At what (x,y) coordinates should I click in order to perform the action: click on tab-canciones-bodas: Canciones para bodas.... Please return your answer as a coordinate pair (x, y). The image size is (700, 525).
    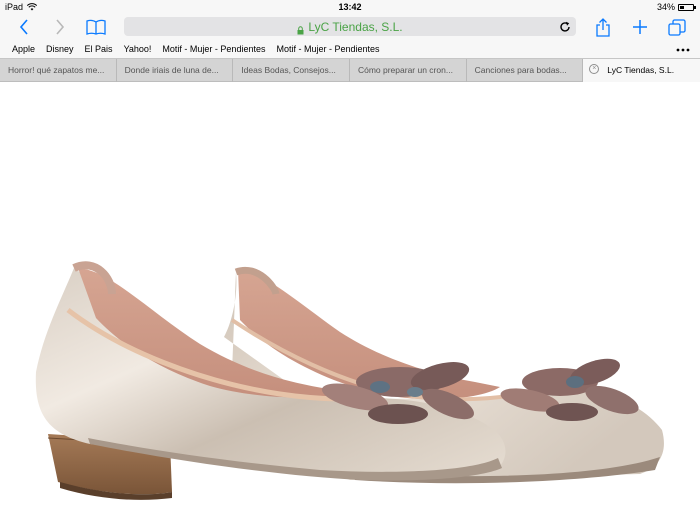
    Looking at the image, I should click on (525, 70).